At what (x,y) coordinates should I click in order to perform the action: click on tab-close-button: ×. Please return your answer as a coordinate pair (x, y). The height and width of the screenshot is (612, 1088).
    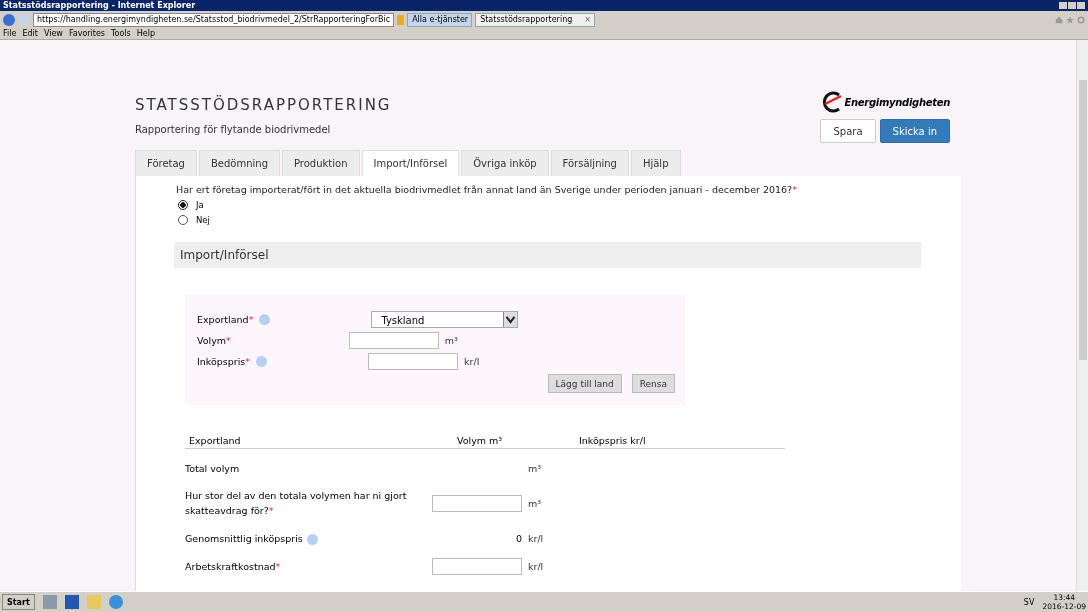
    Looking at the image, I should click on (587, 19).